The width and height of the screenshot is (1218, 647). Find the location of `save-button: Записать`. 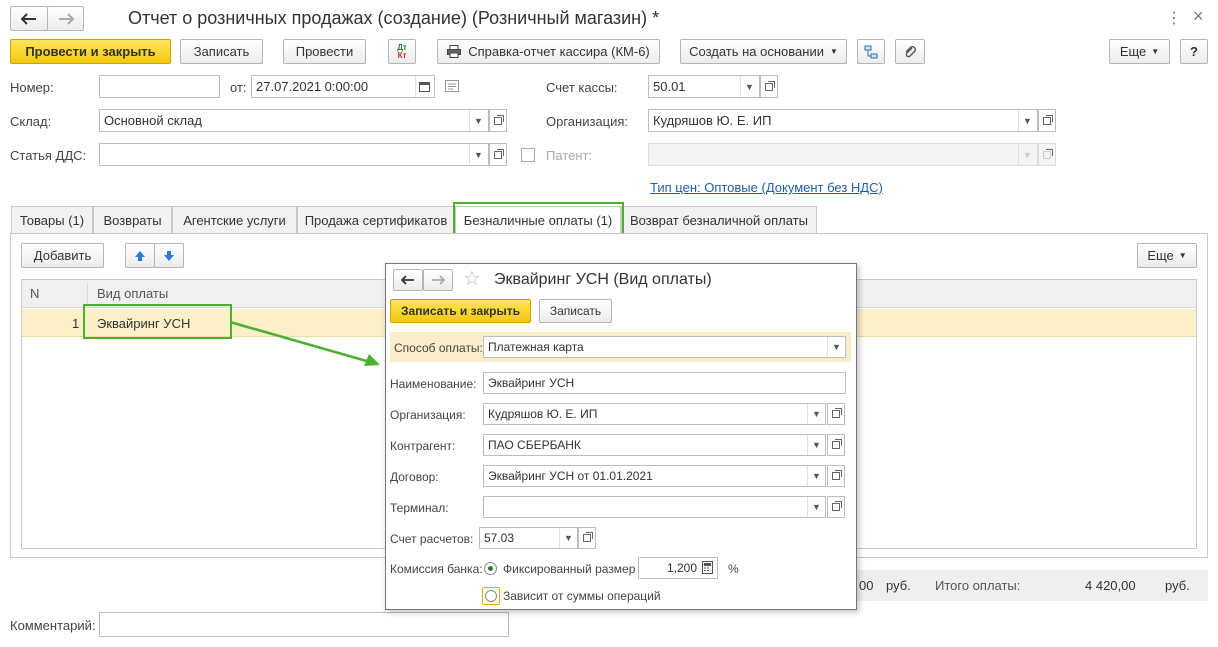

save-button: Записать is located at coordinates (221, 51).